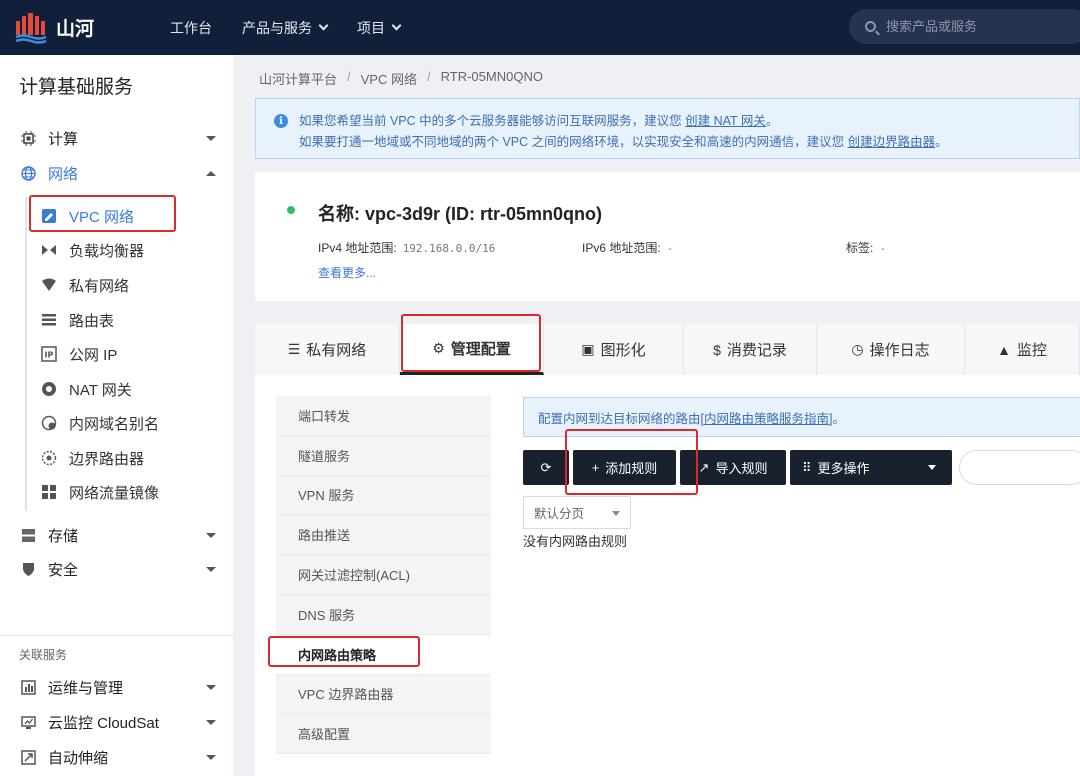 Image resolution: width=1080 pixels, height=776 pixels. Describe the element at coordinates (981, 26) in the screenshot. I see `search-input` at that location.